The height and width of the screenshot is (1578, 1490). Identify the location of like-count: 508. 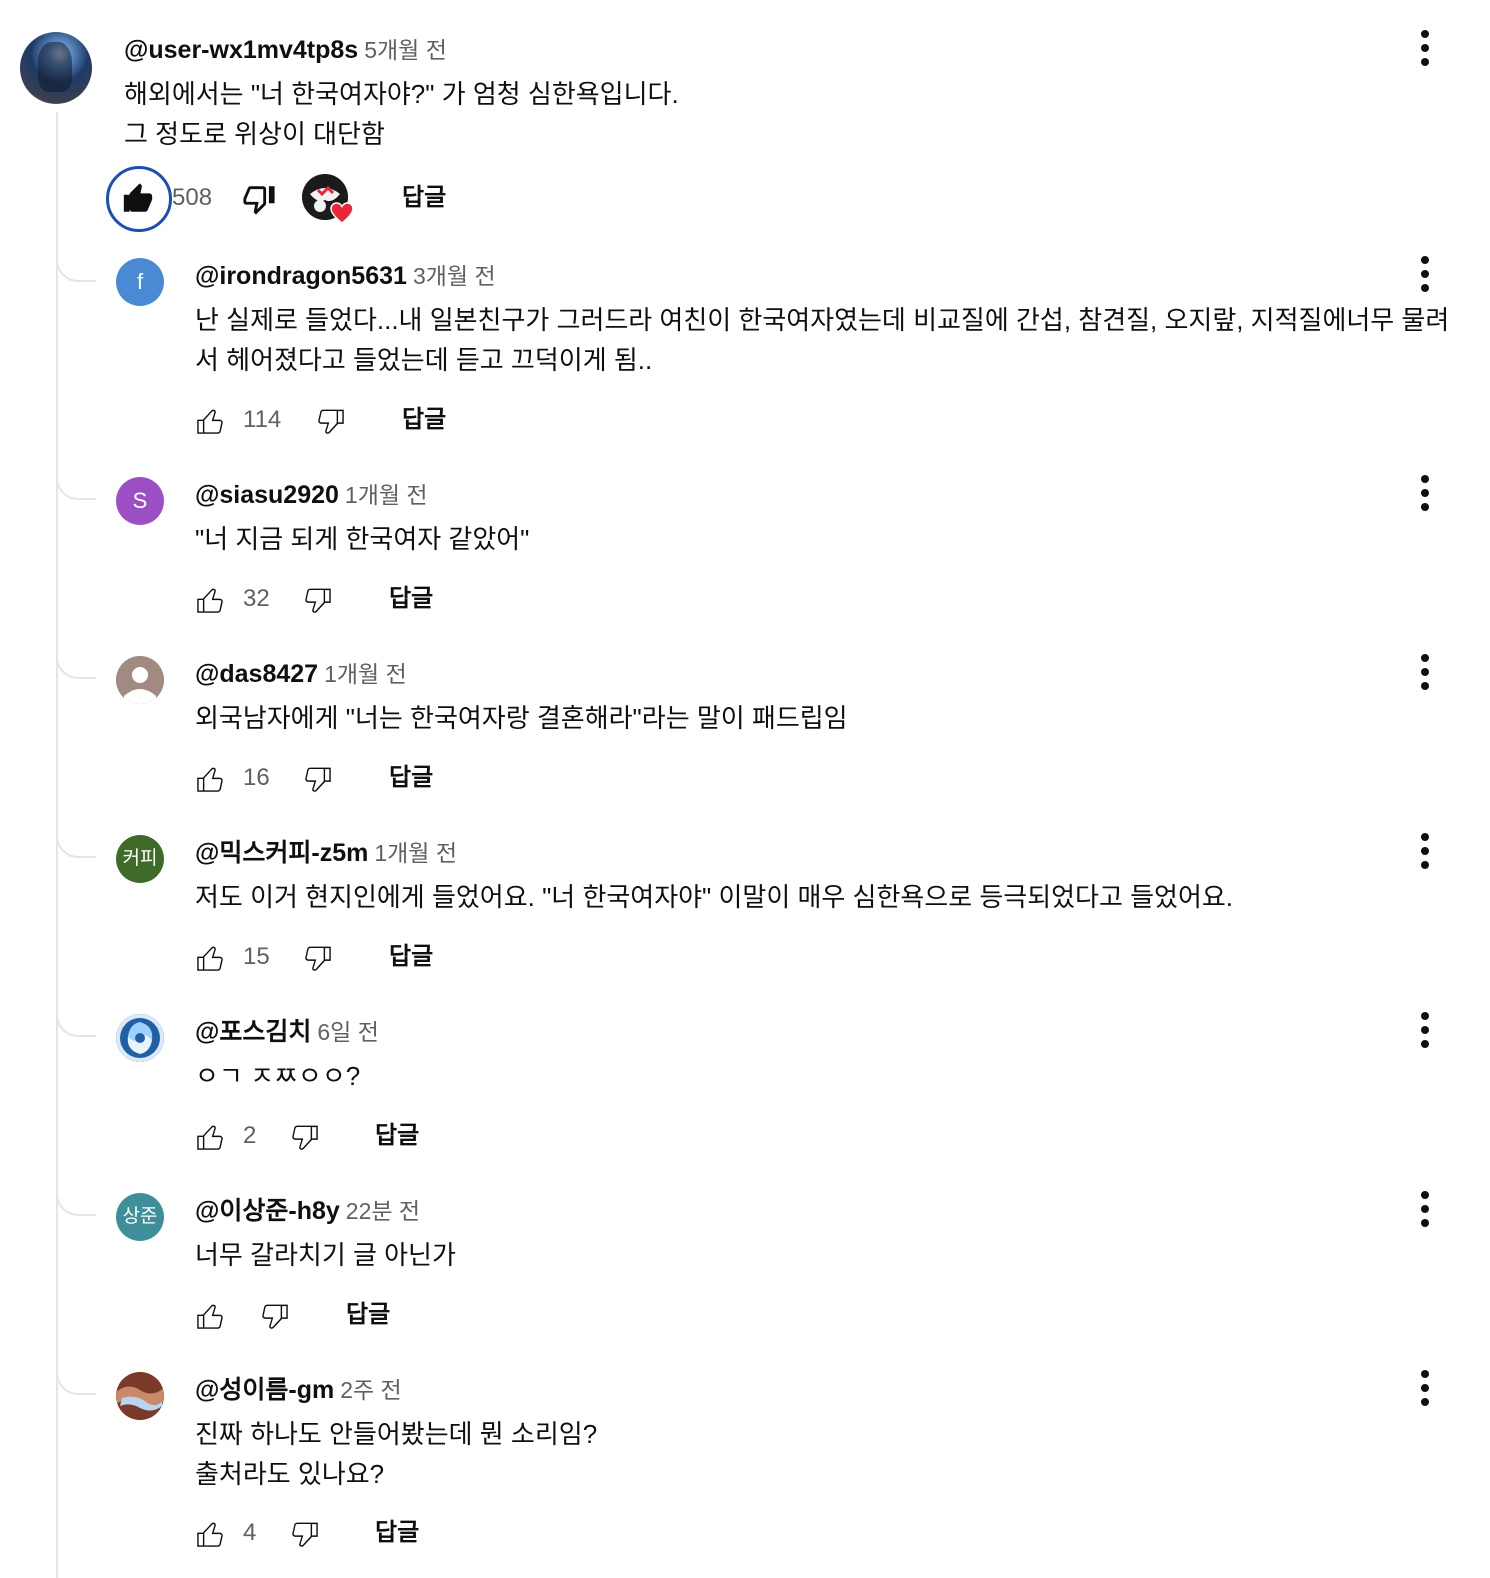
(192, 197).